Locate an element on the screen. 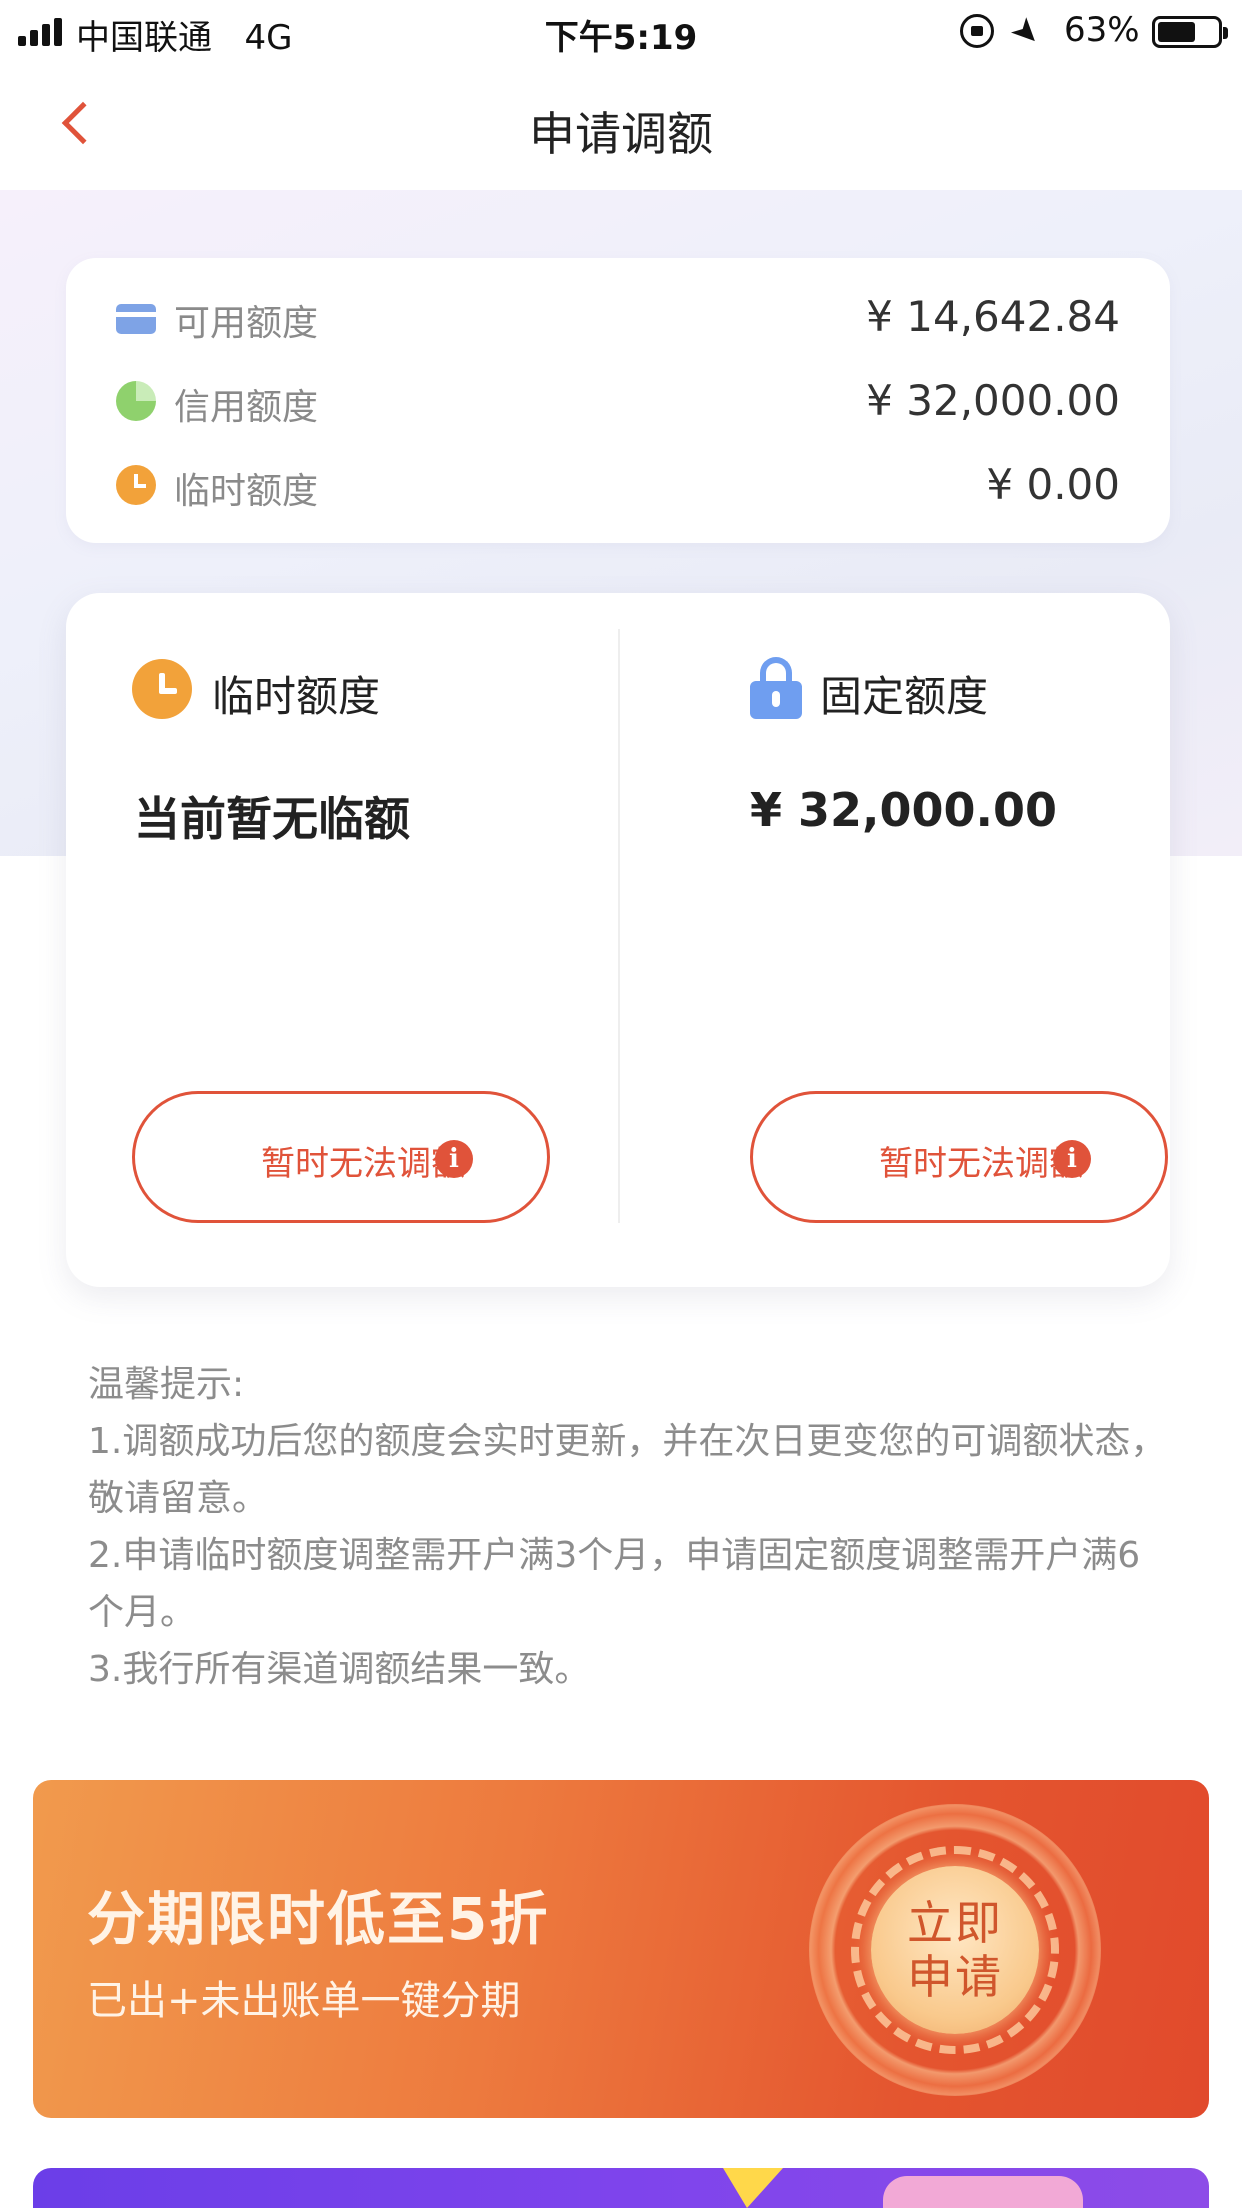 The image size is (1242, 2208). summary-row-credit: 信用额度 ¥ 32,000.00 is located at coordinates (618, 402).